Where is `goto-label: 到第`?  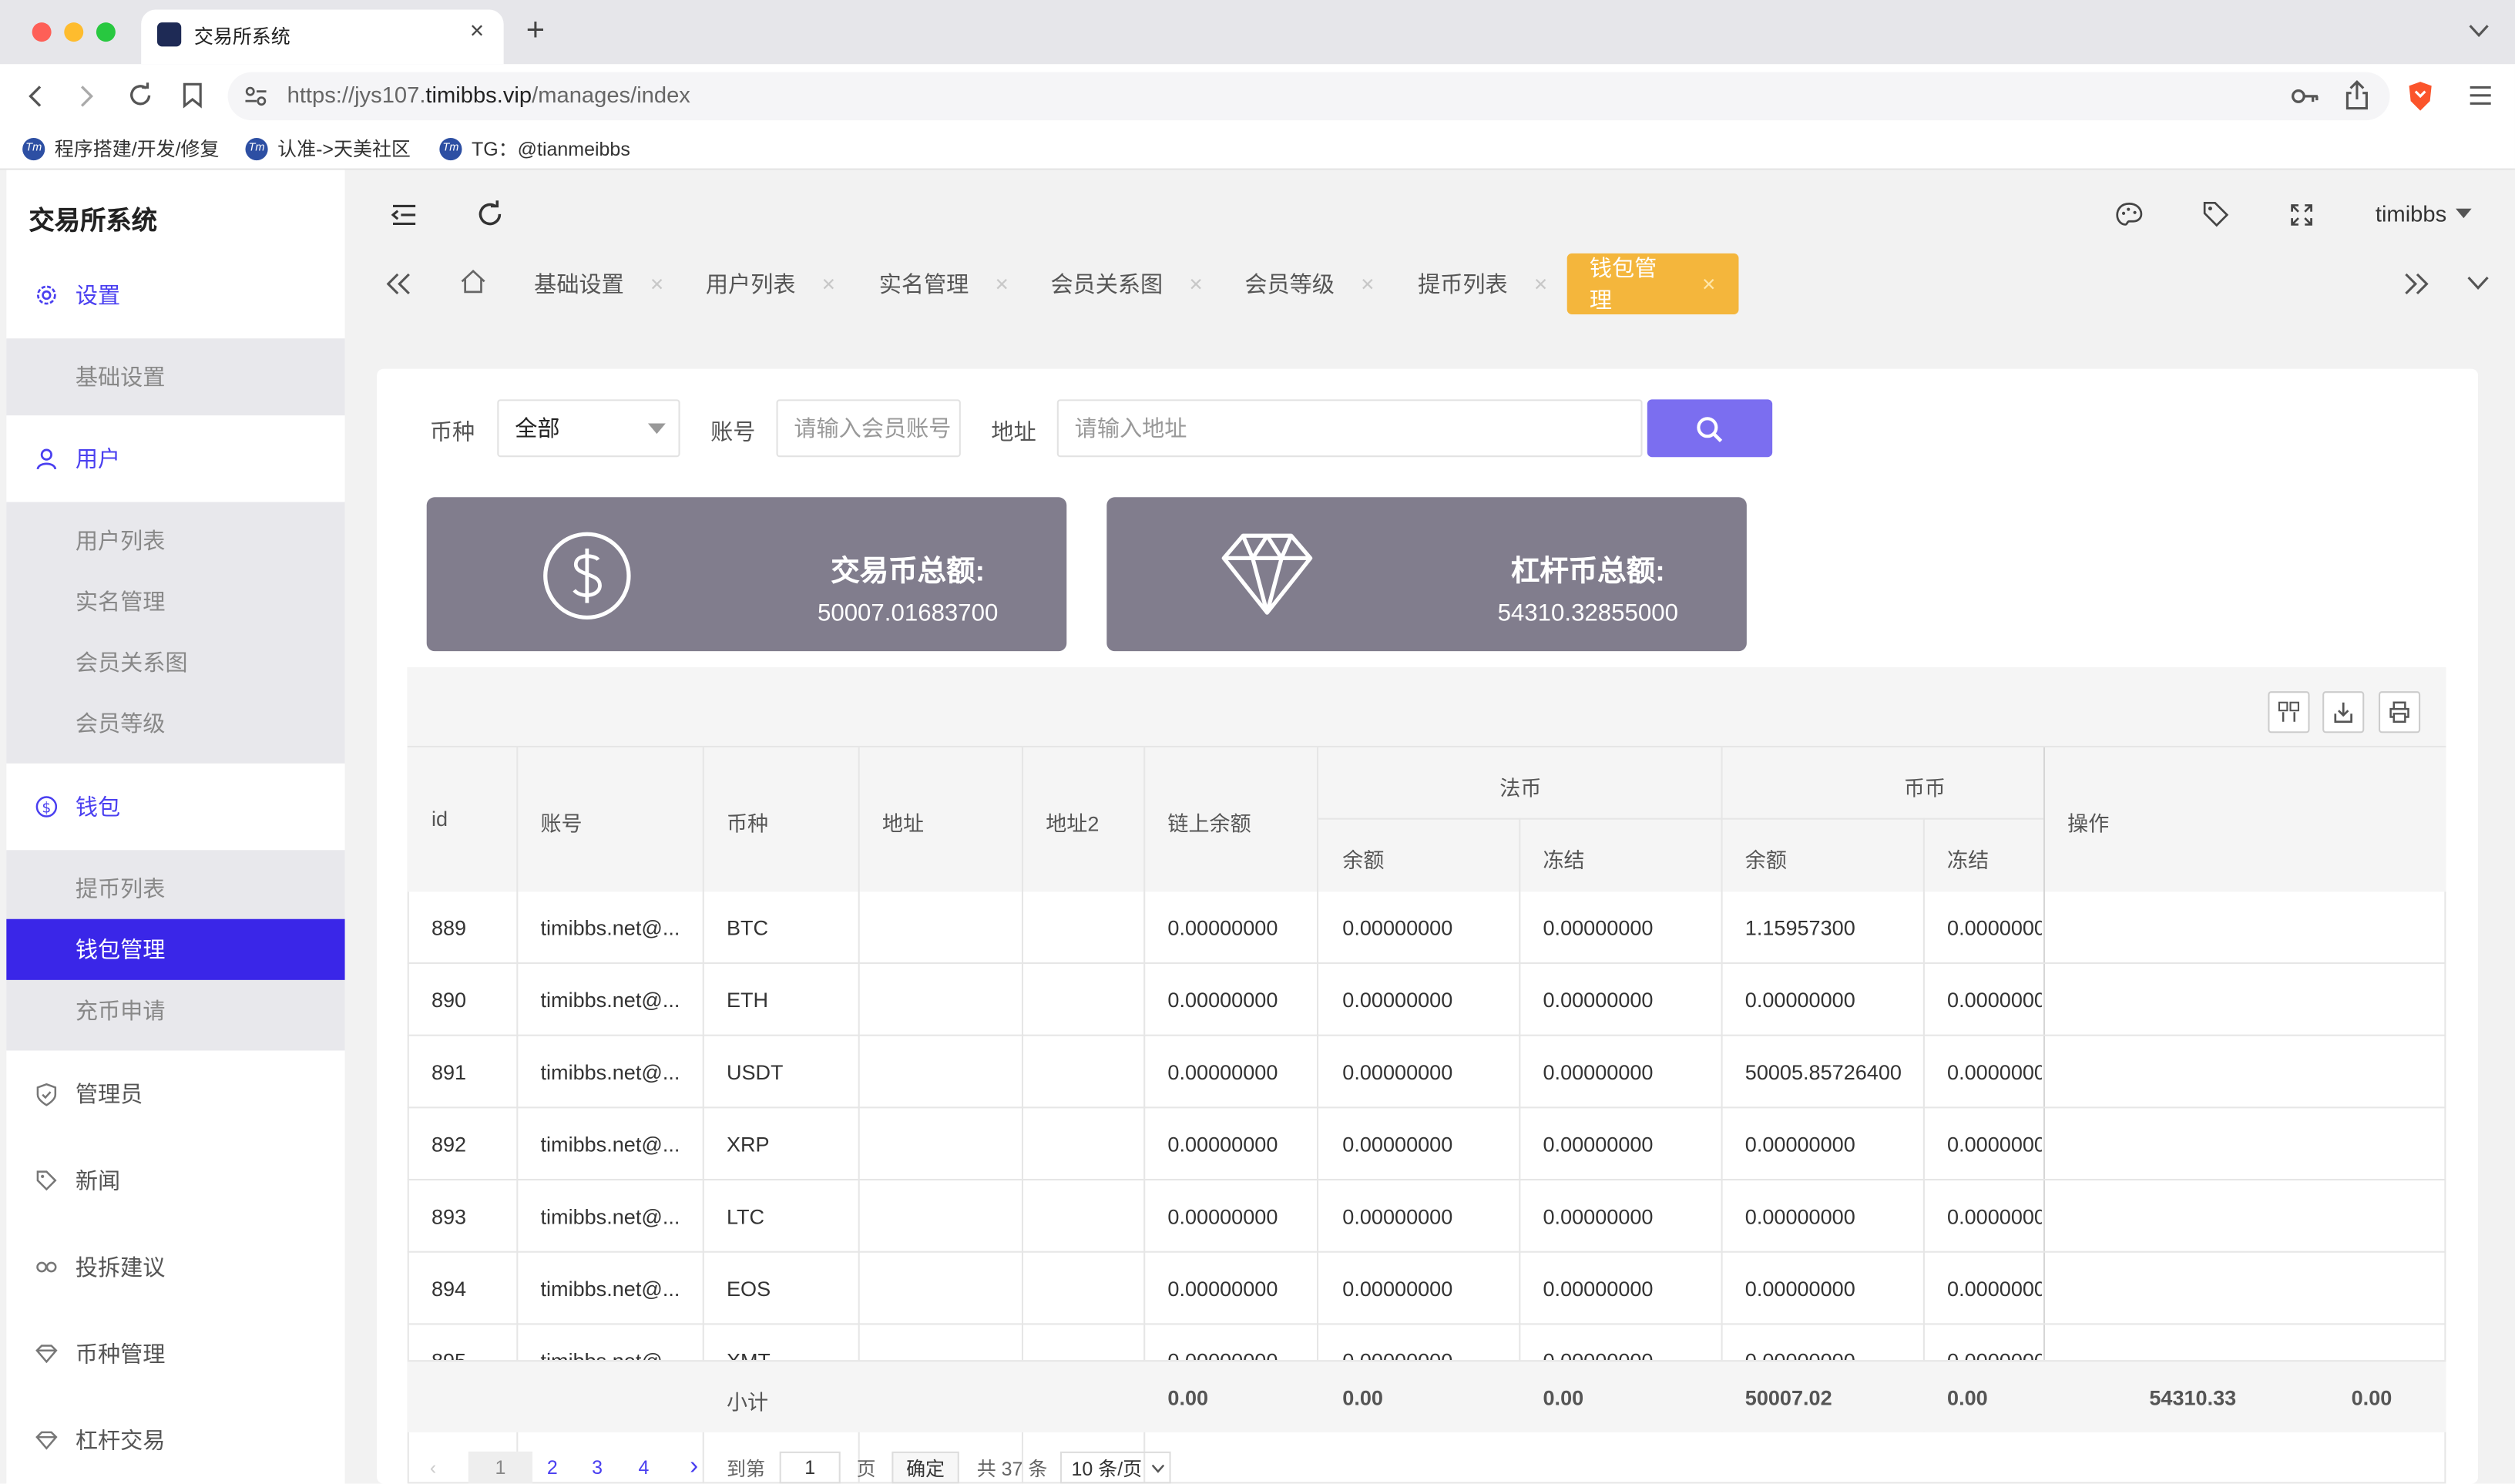 goto-label: 到第 is located at coordinates (745, 1468).